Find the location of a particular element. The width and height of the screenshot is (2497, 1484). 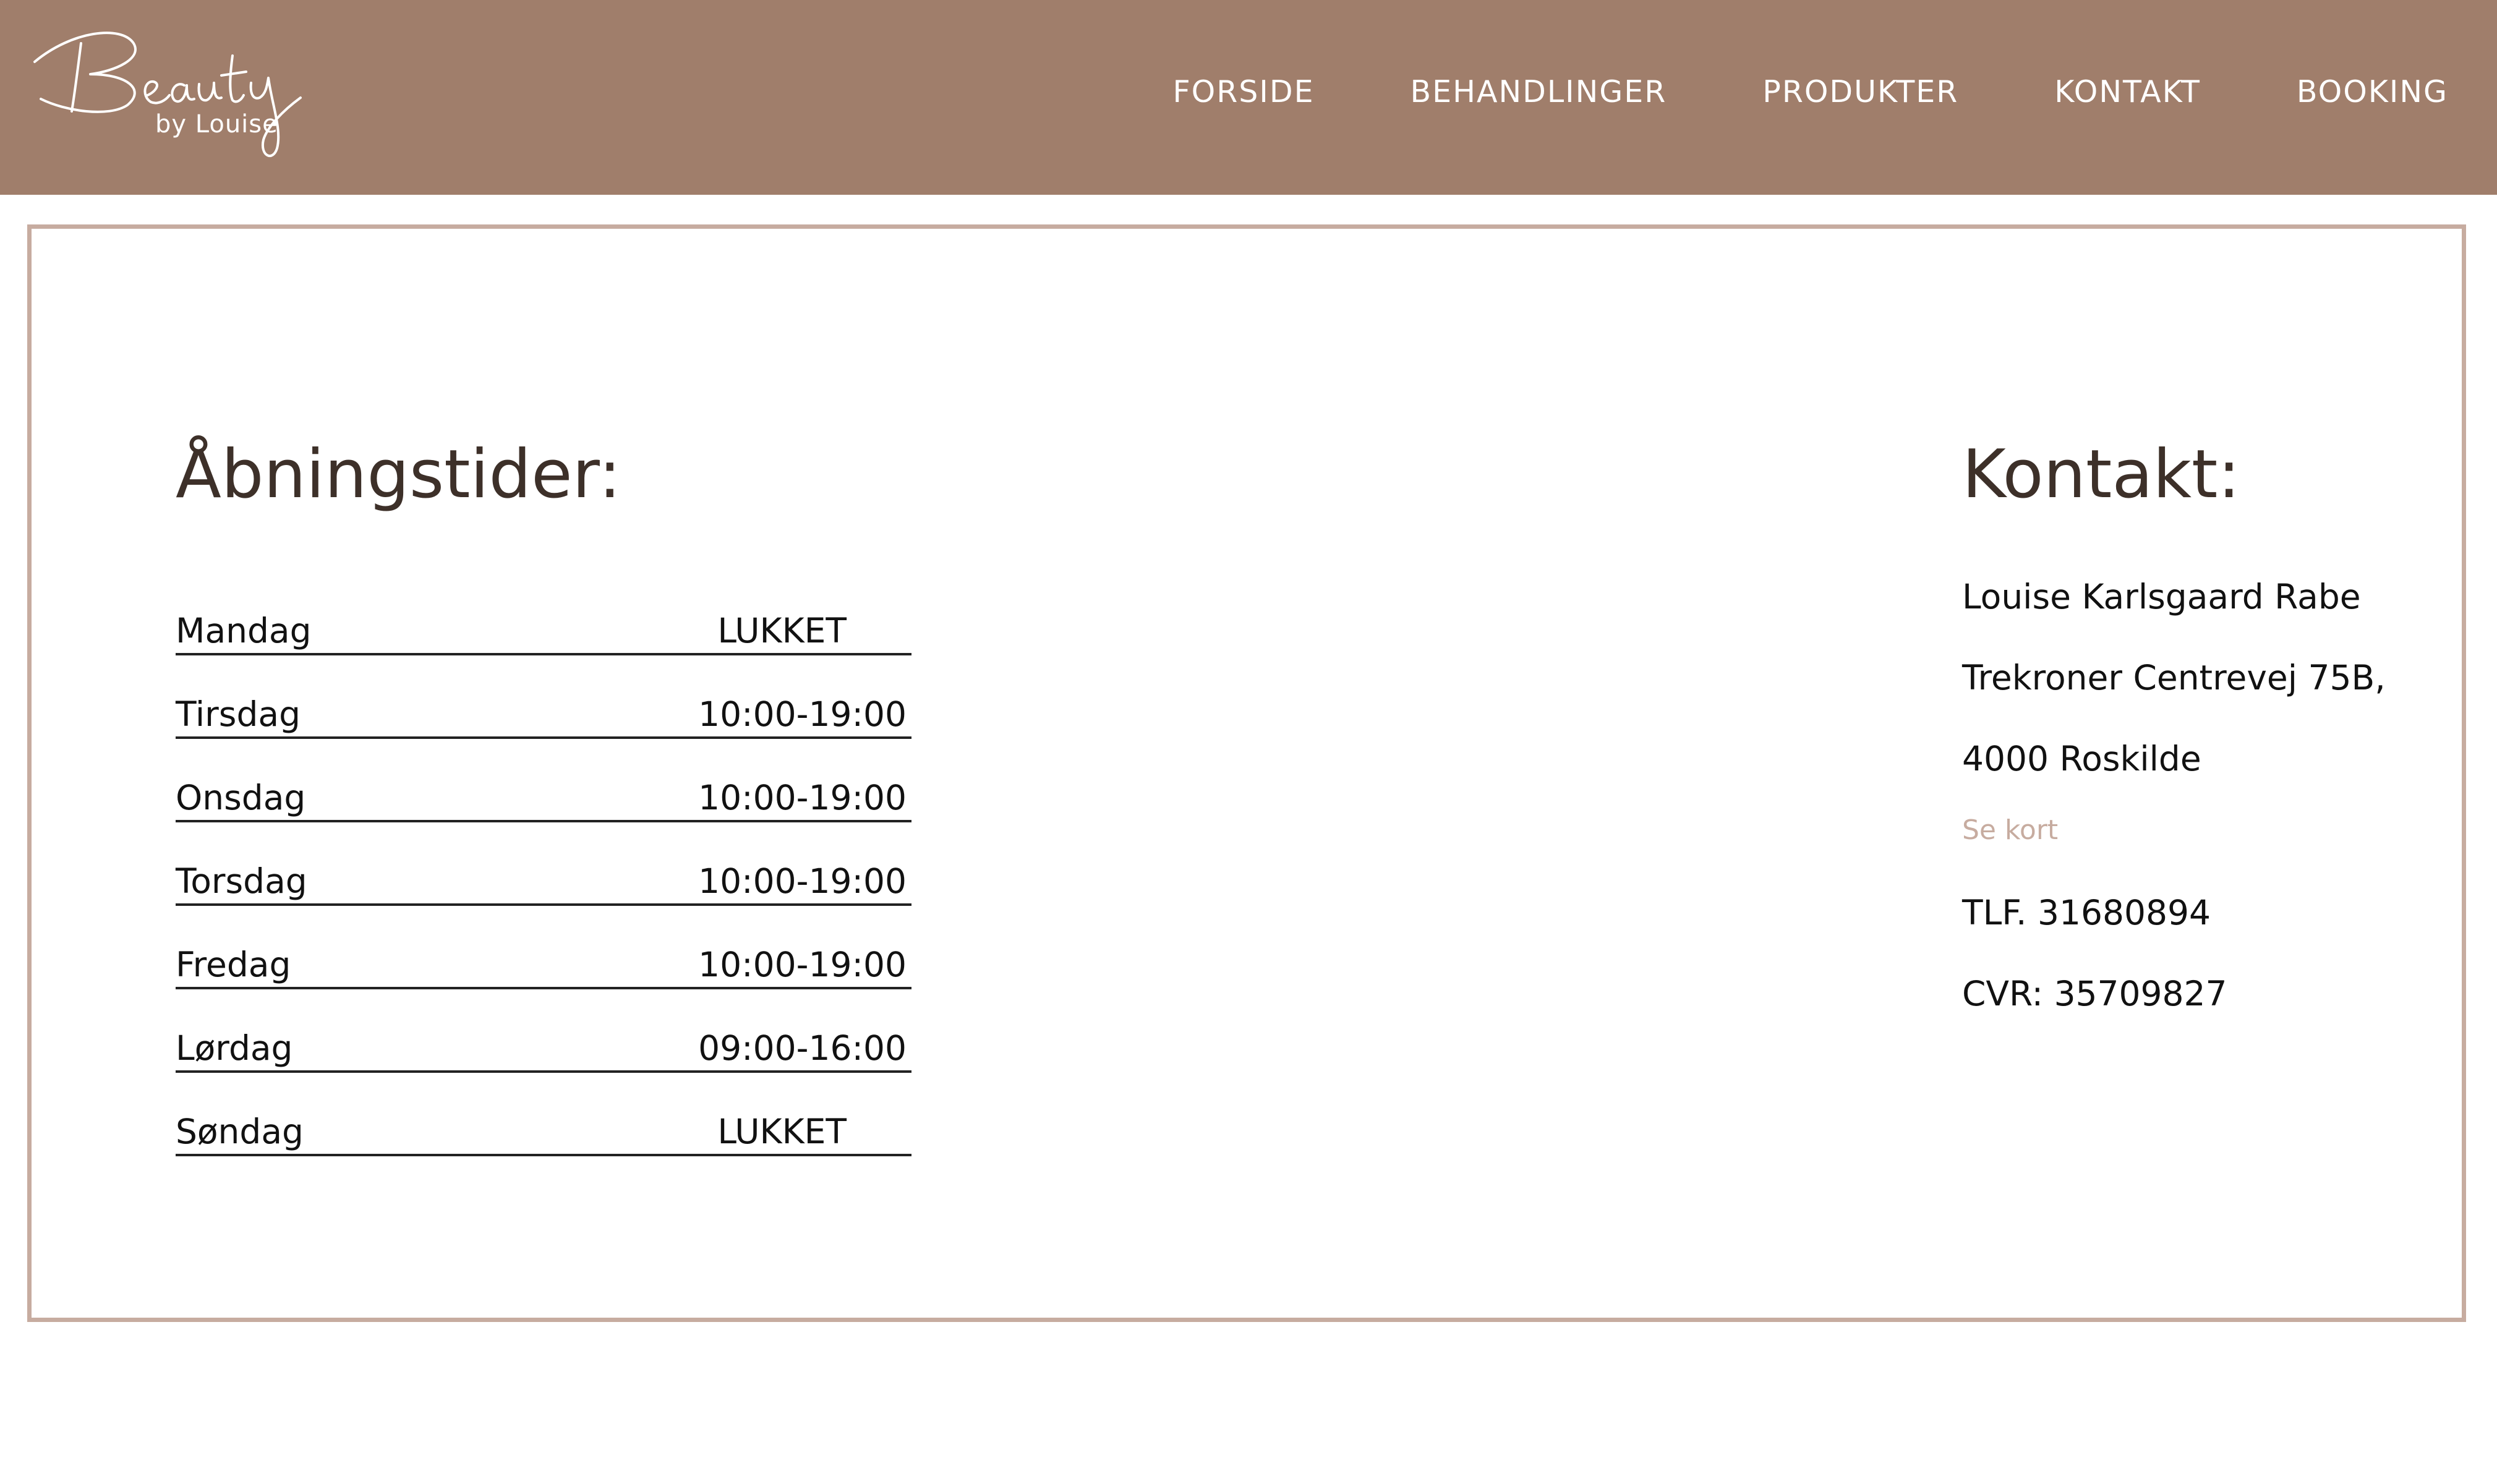

contact-cvr: CVR: 35709827 is located at coordinates (2094, 993).